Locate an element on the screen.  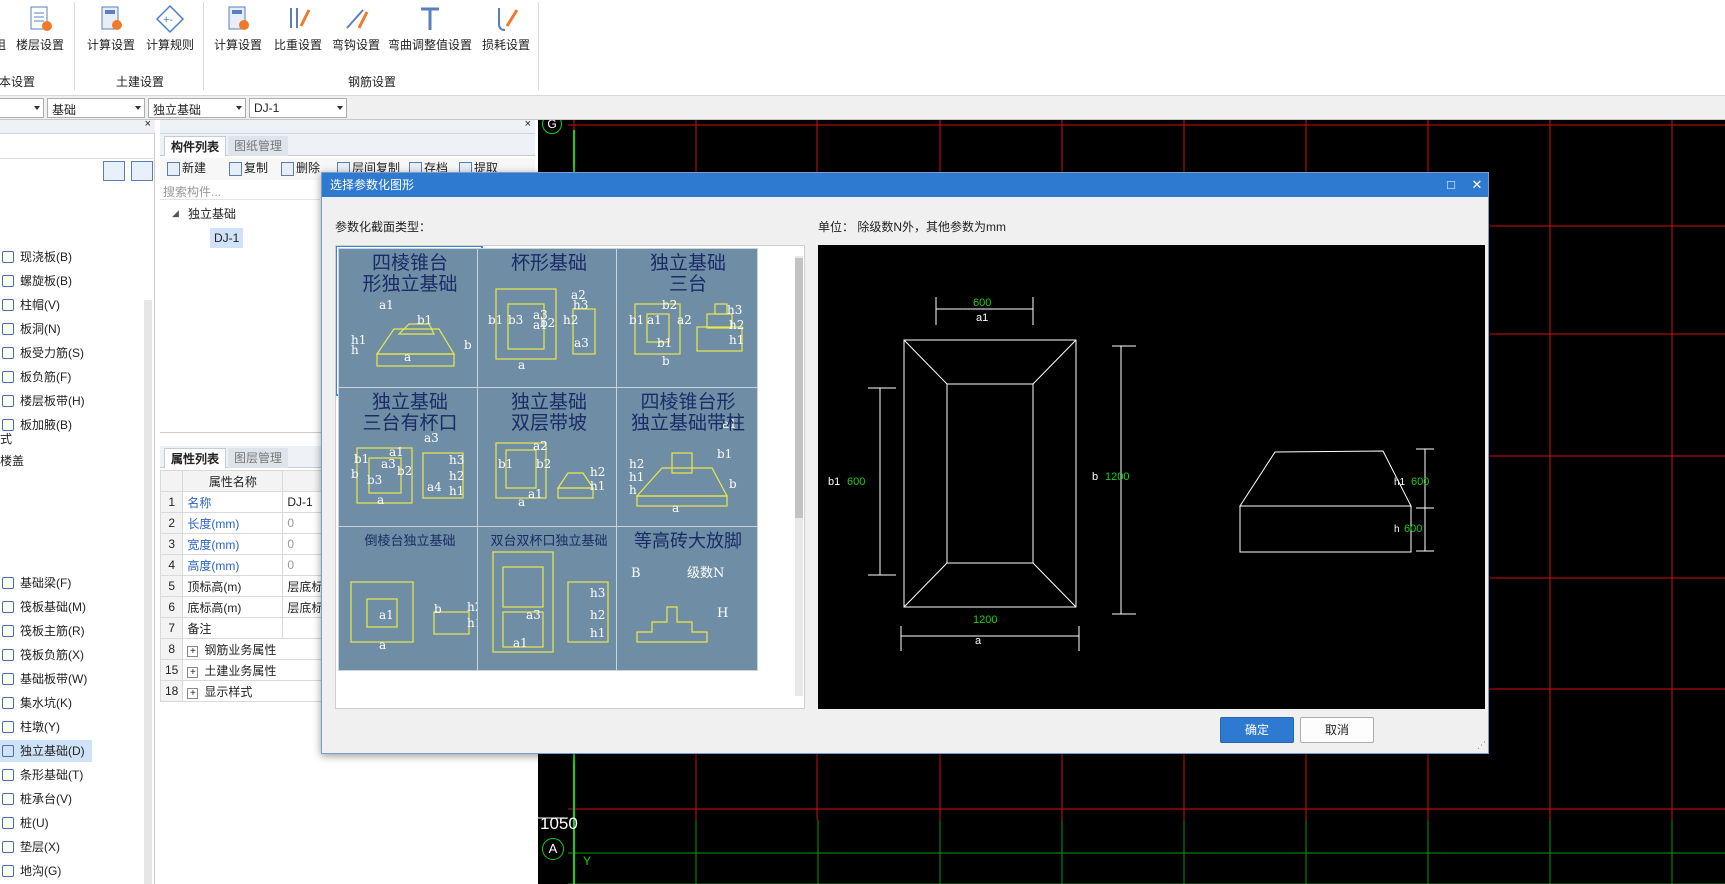
property-name: 顶标高(m) is located at coordinates (233, 586).